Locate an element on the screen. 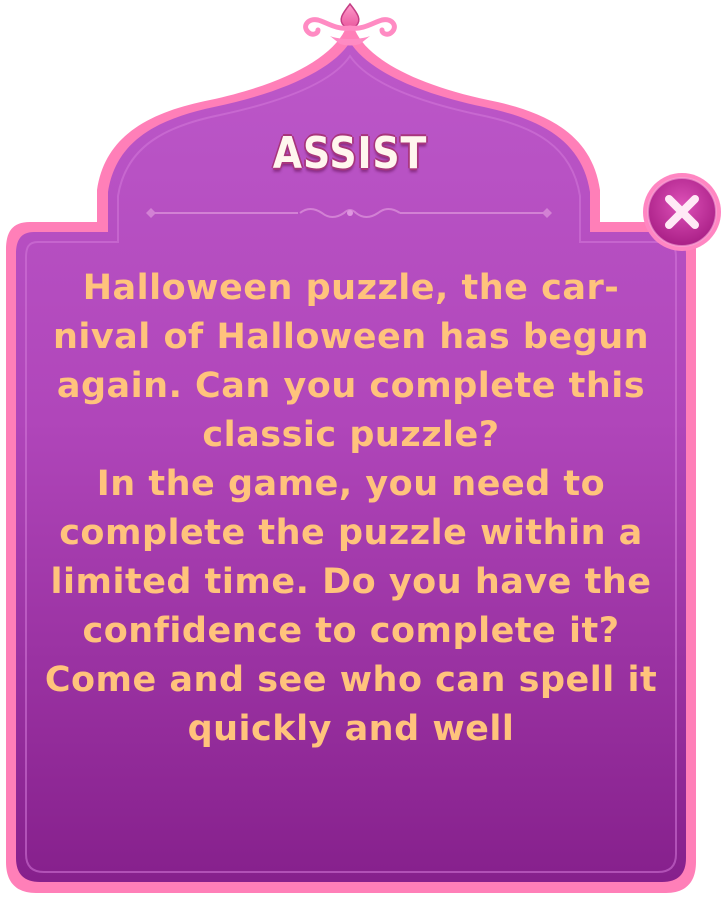 The image size is (725, 897). close-icon is located at coordinates (682, 212).